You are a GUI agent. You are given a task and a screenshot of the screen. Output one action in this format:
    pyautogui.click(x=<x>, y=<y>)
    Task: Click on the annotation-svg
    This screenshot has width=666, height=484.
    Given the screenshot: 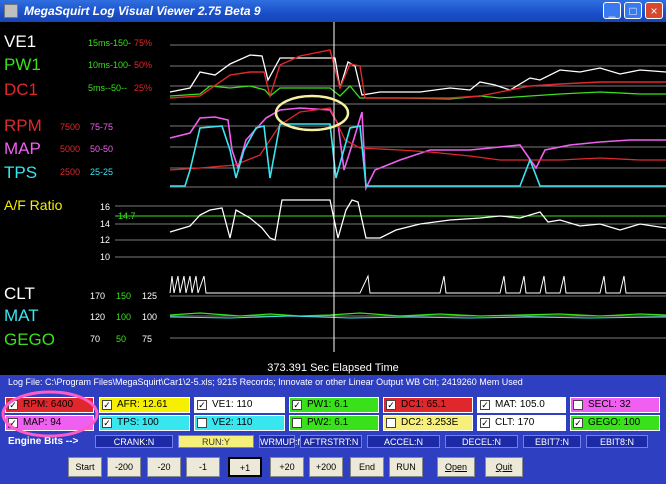 What is the action you would take?
    pyautogui.click(x=50, y=414)
    